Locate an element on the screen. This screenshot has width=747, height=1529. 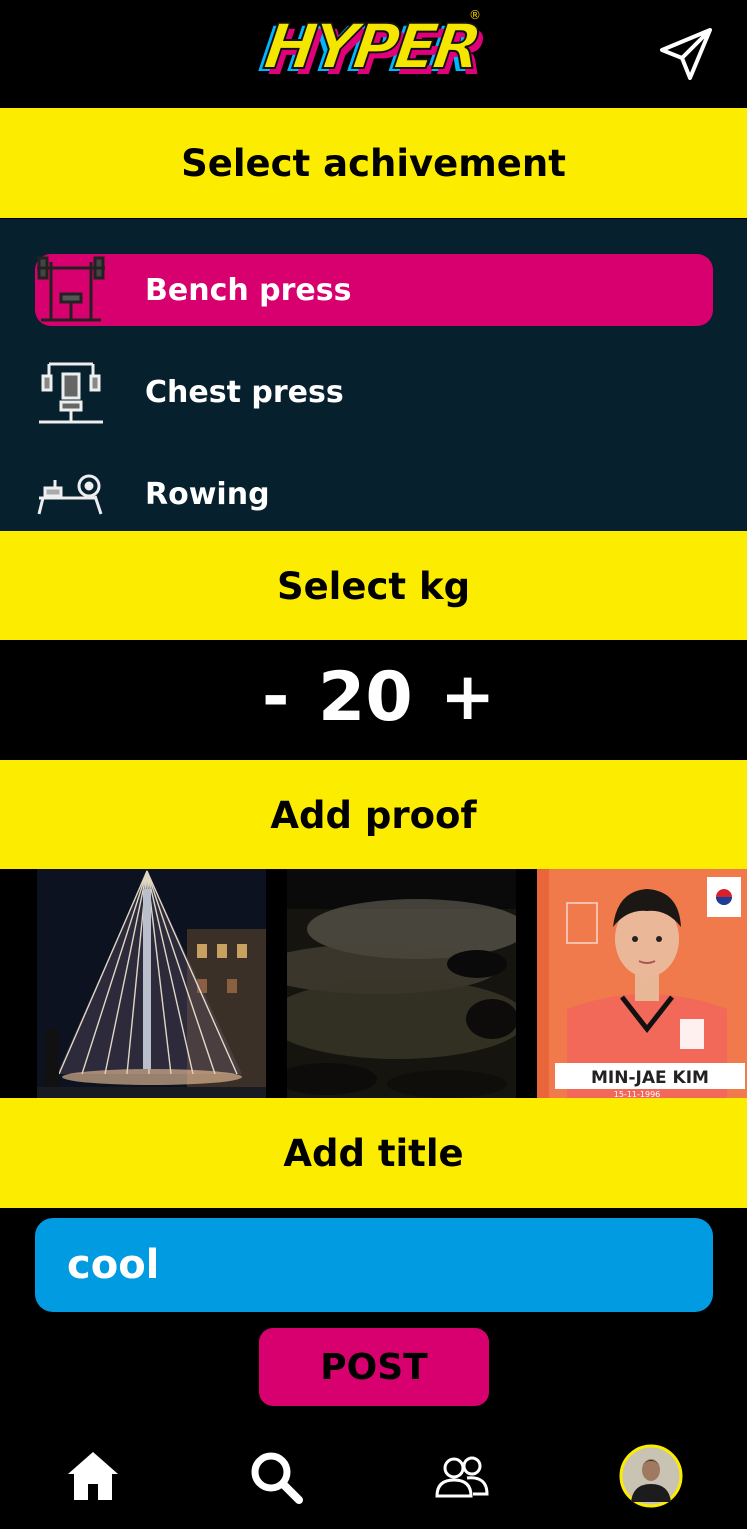
hyper-logo: HYPER HYPER HYPER ® is located at coordinates (371, 48).